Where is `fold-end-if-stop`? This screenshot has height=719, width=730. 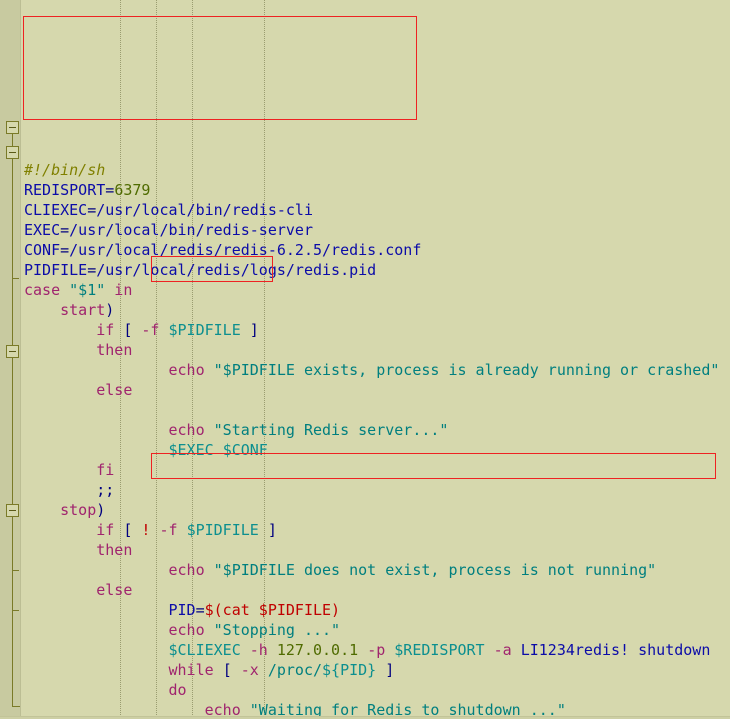
fold-end-if-stop is located at coordinates (15, 610).